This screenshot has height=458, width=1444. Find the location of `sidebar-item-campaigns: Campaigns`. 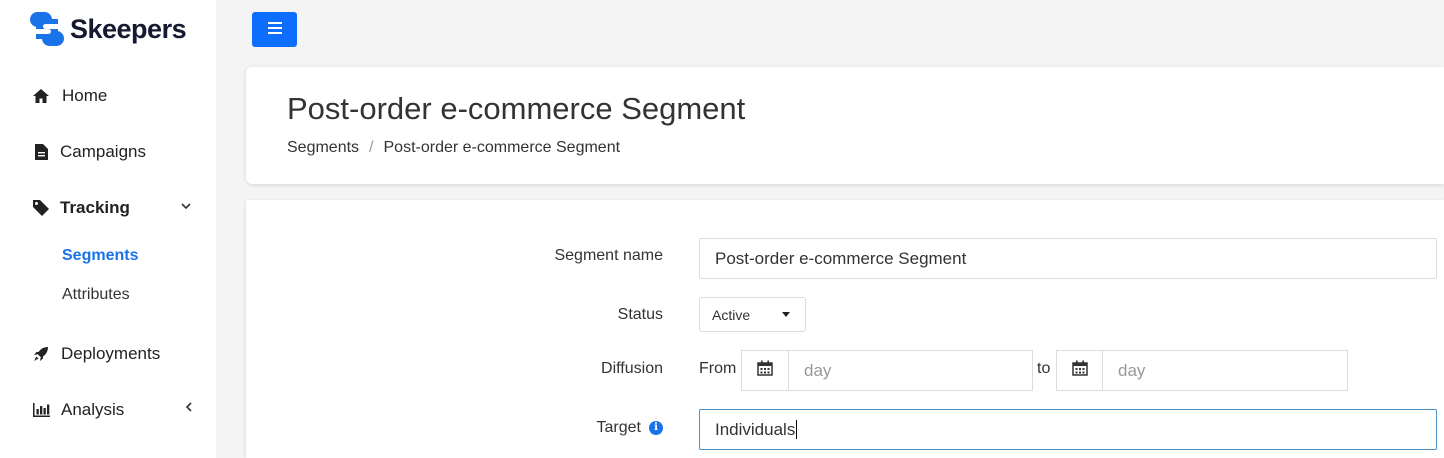

sidebar-item-campaigns: Campaigns is located at coordinates (89, 152).